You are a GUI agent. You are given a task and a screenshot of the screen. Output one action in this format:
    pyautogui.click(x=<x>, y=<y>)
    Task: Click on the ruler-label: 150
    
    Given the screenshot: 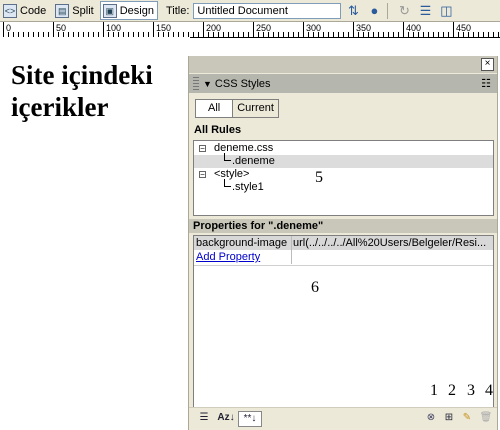 What is the action you would take?
    pyautogui.click(x=163, y=28)
    